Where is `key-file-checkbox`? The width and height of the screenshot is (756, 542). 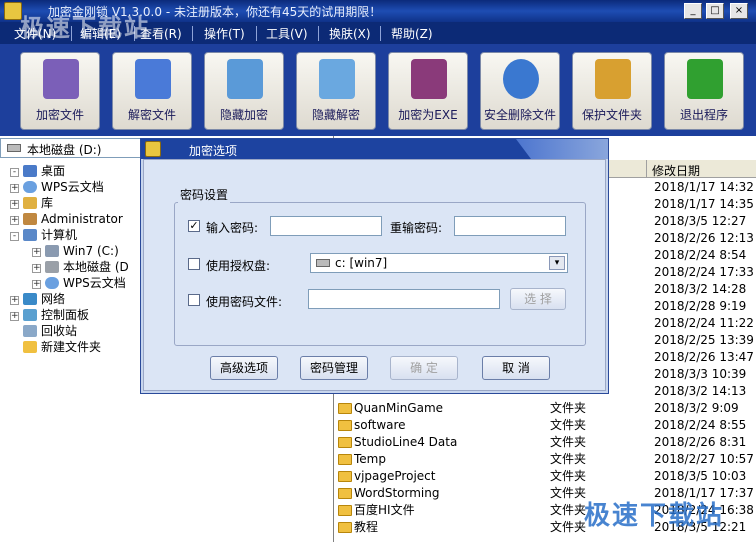 key-file-checkbox is located at coordinates (194, 300).